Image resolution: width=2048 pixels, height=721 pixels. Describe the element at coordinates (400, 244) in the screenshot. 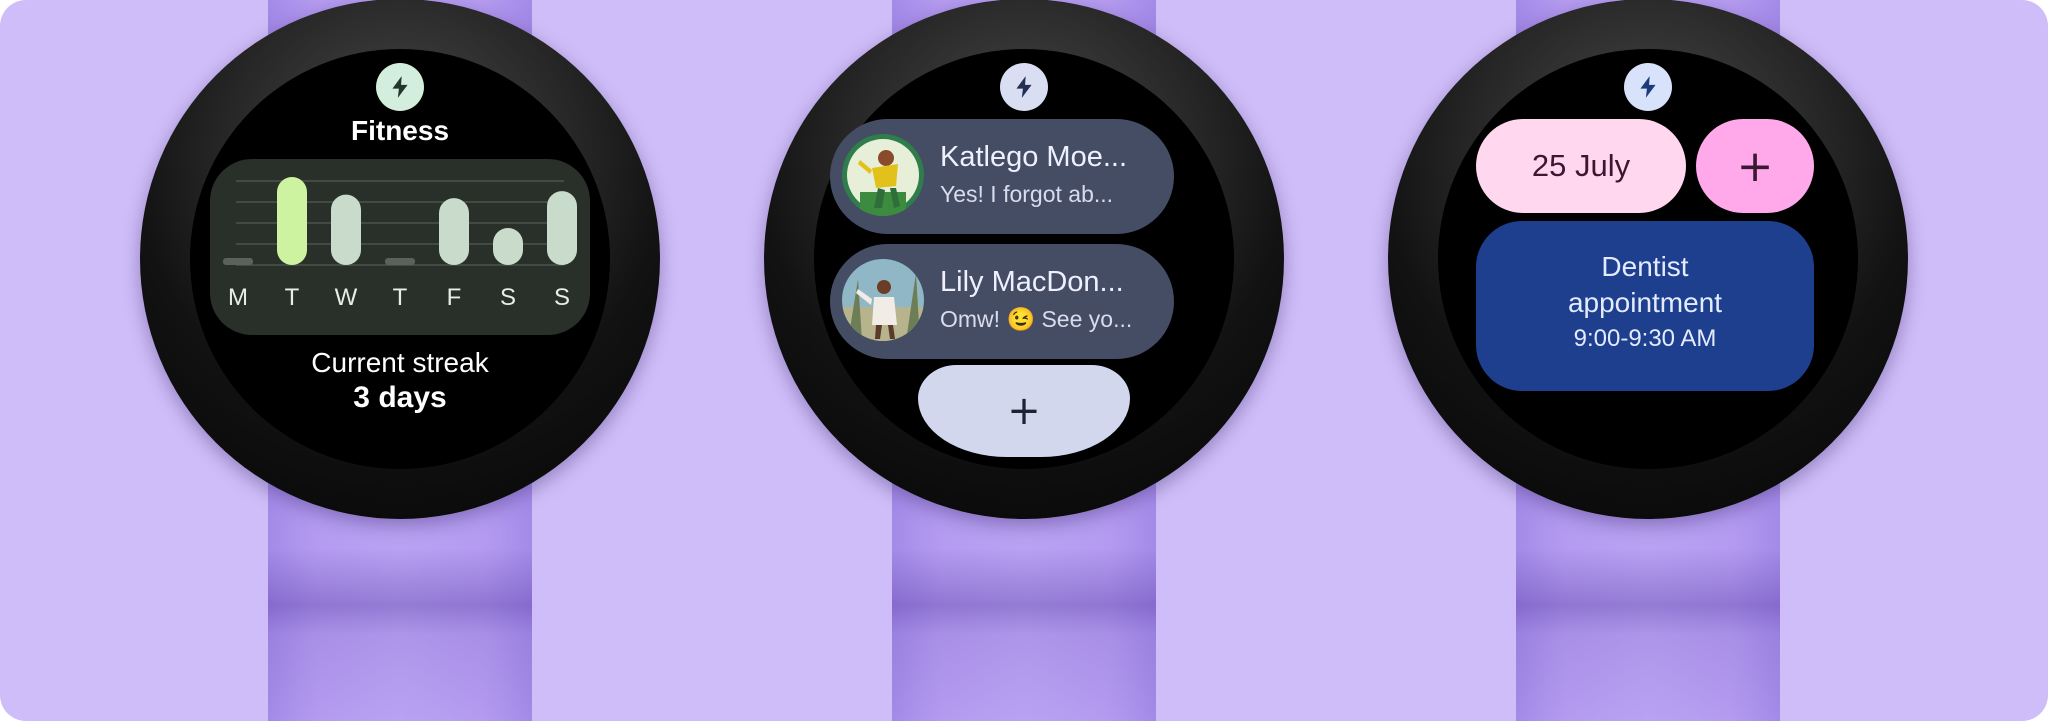

I see `bar-chart-svg: MTWTFSS` at that location.